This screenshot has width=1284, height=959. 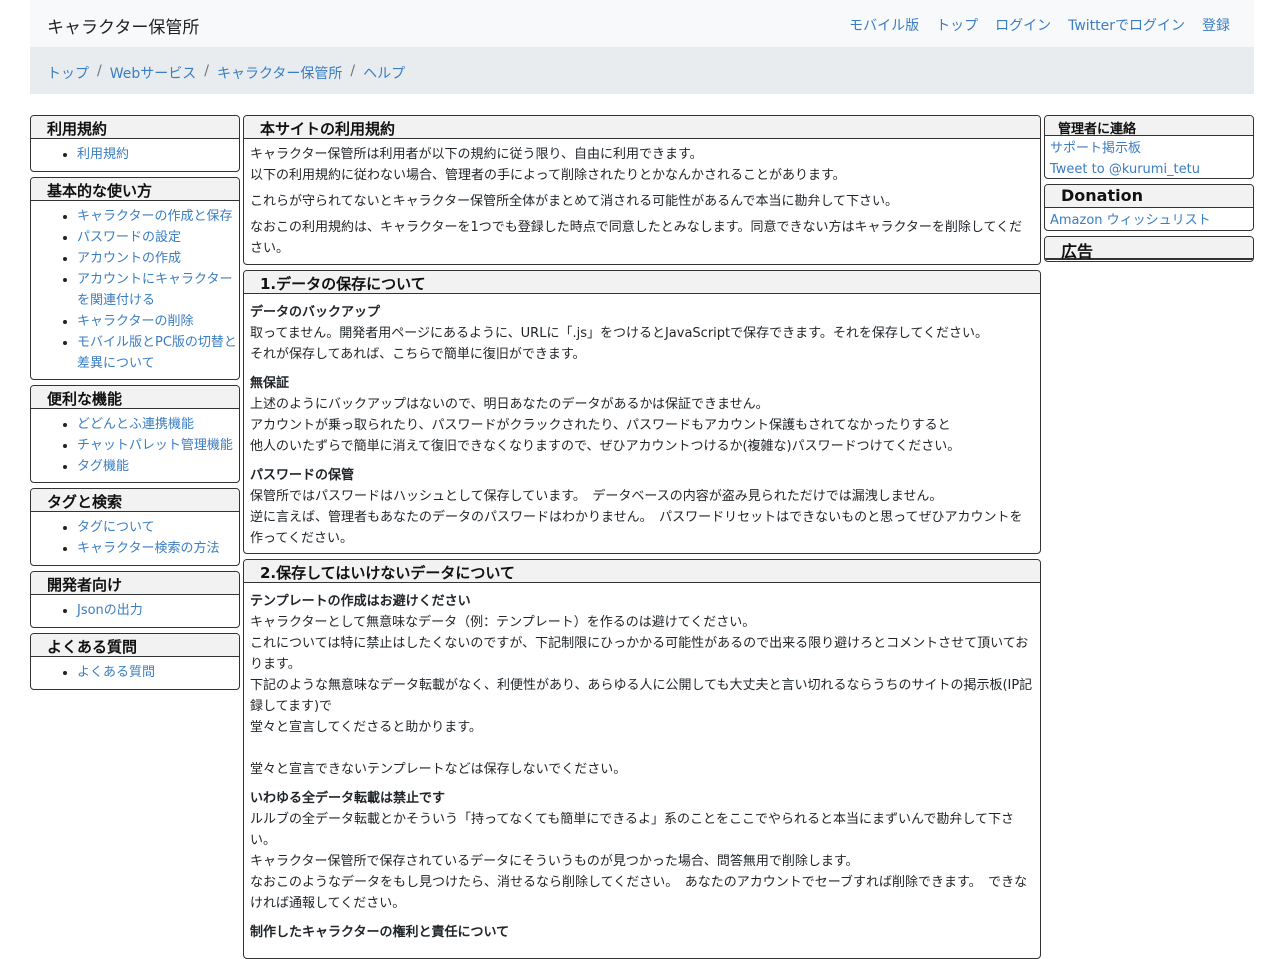 I want to click on sidebar-item-json: Jsonの出力, so click(x=110, y=610).